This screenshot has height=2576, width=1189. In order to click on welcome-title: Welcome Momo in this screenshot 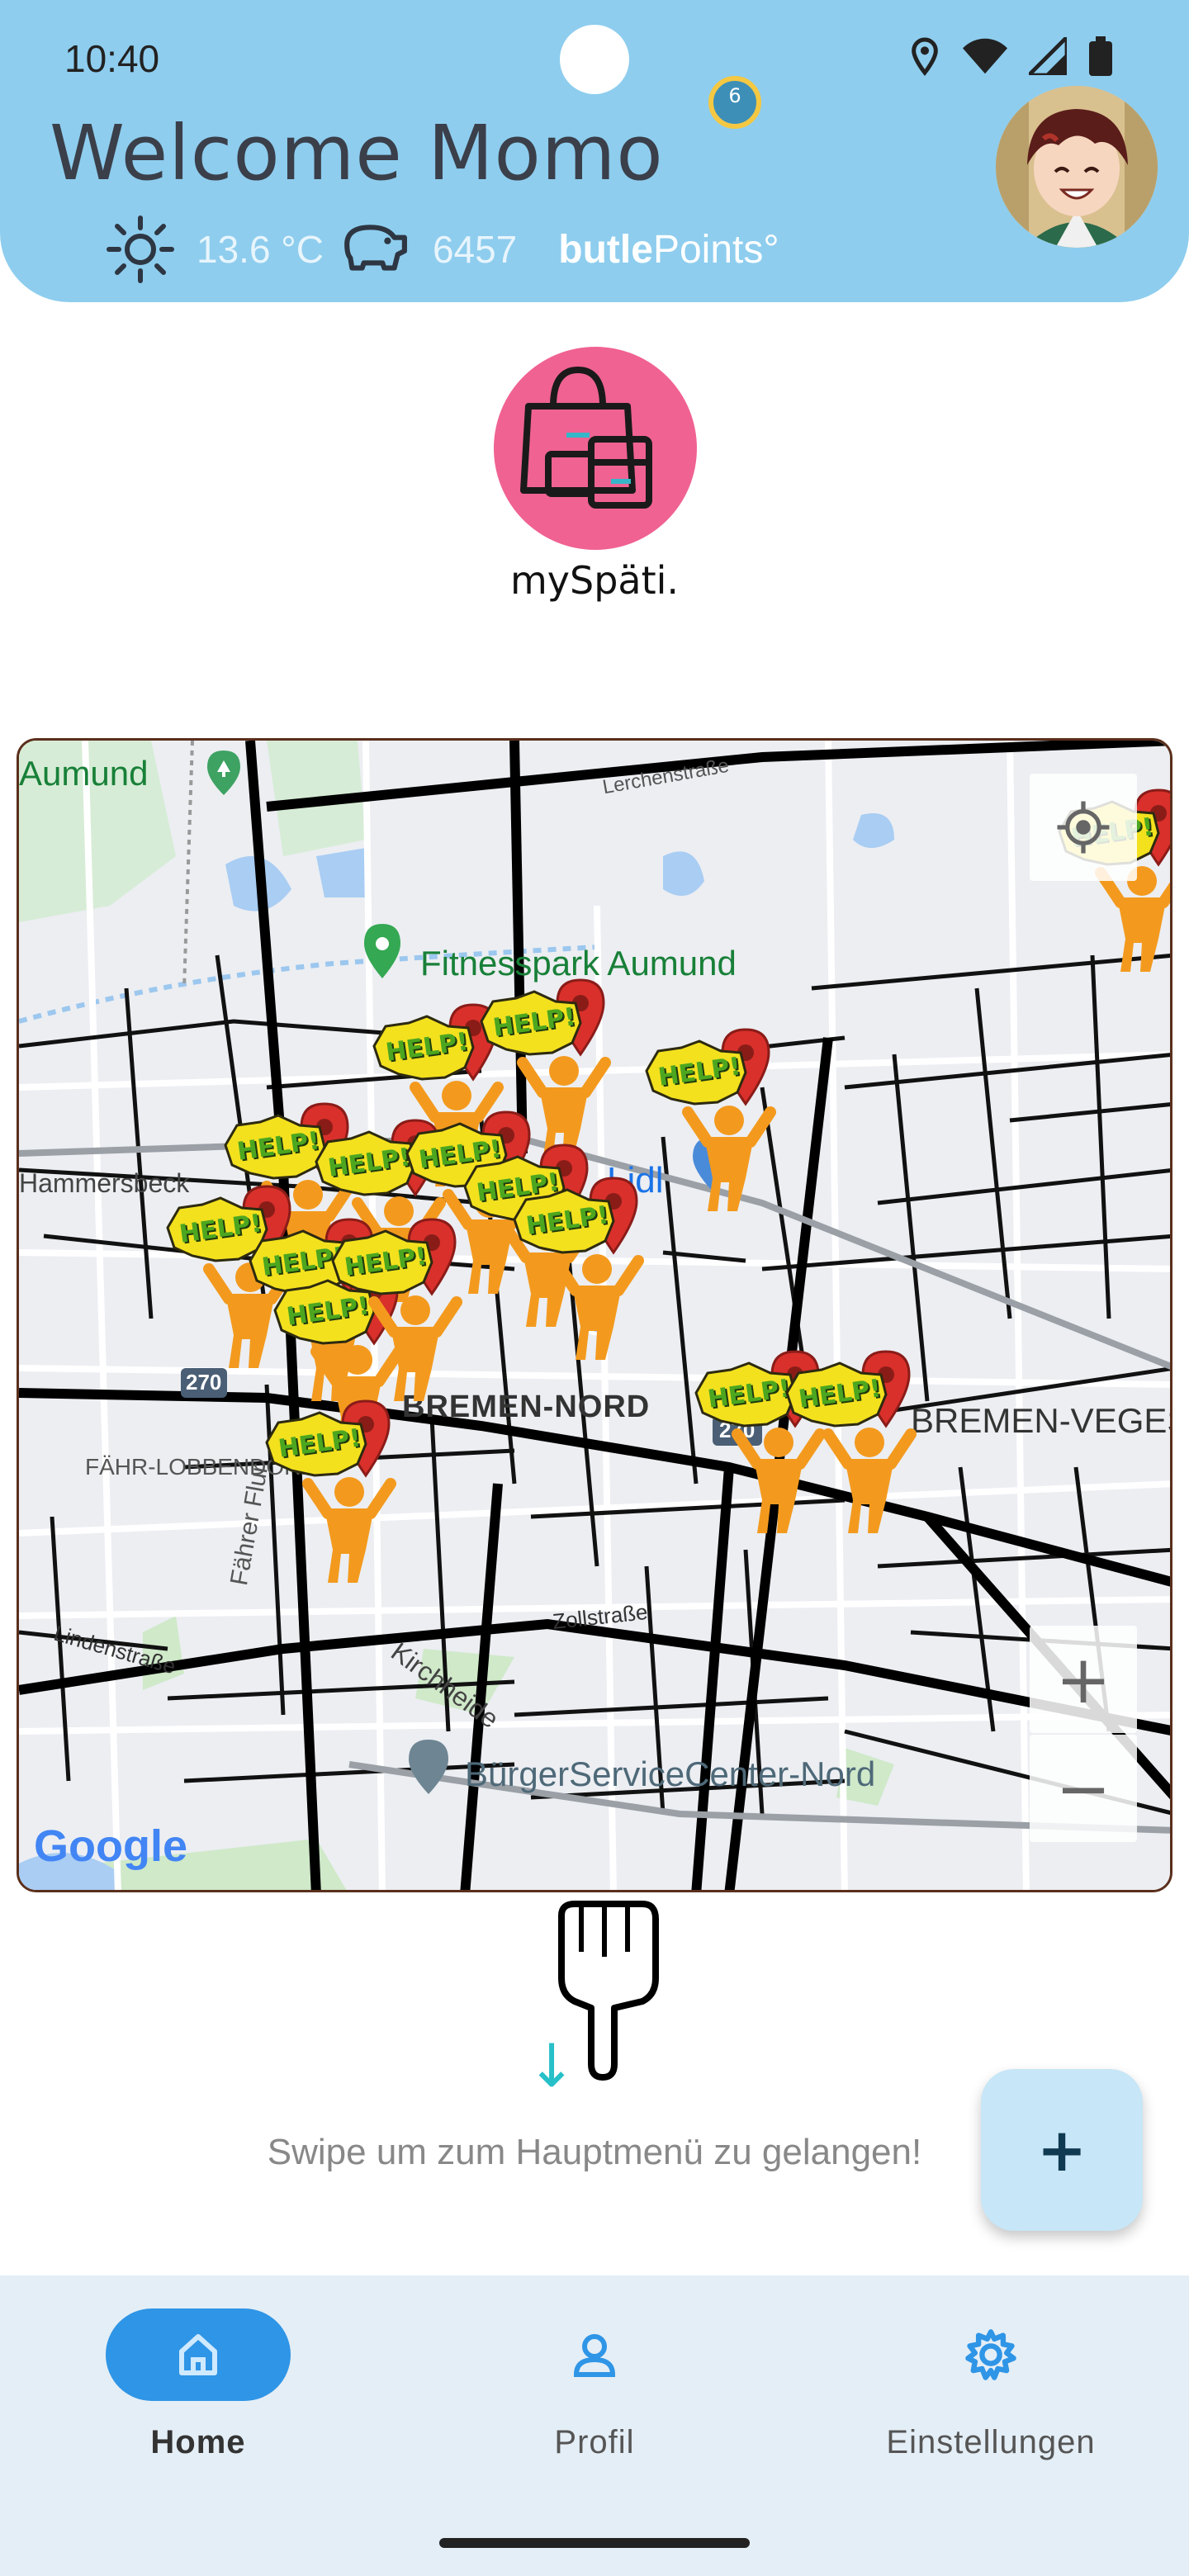, I will do `click(357, 153)`.